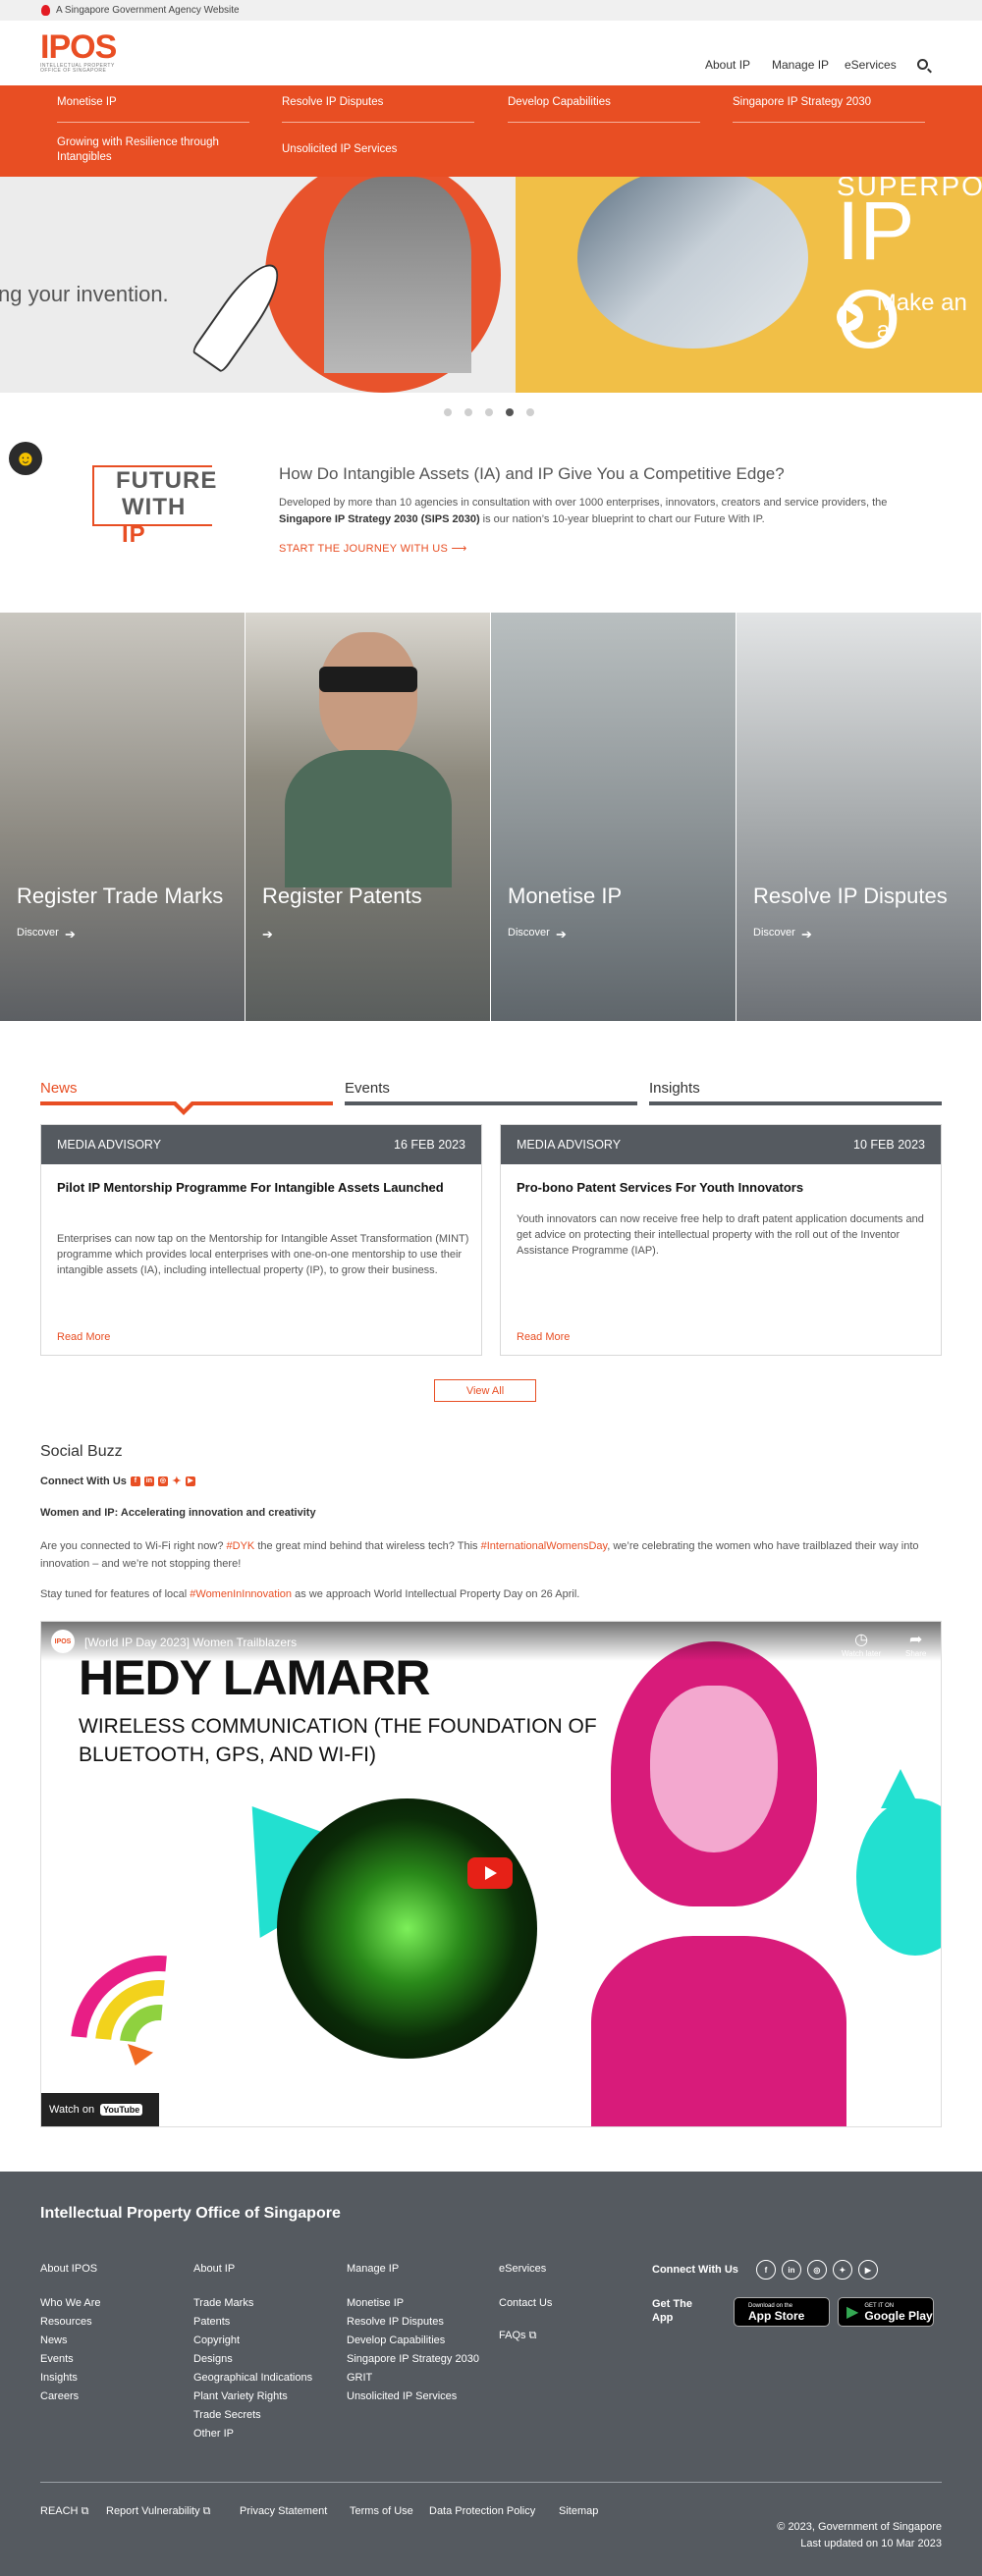 This screenshot has width=982, height=2576. I want to click on footer-connect: Connect With Us f in ◎ ✦ ▶, so click(765, 2270).